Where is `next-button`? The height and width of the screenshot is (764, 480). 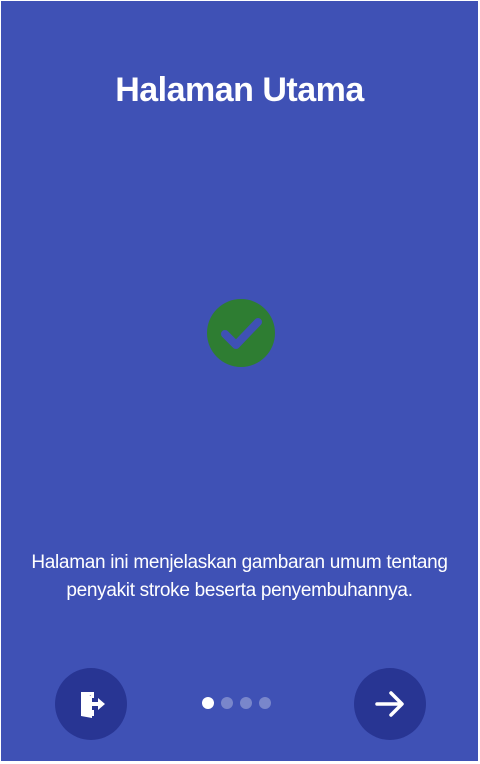
next-button is located at coordinates (390, 704).